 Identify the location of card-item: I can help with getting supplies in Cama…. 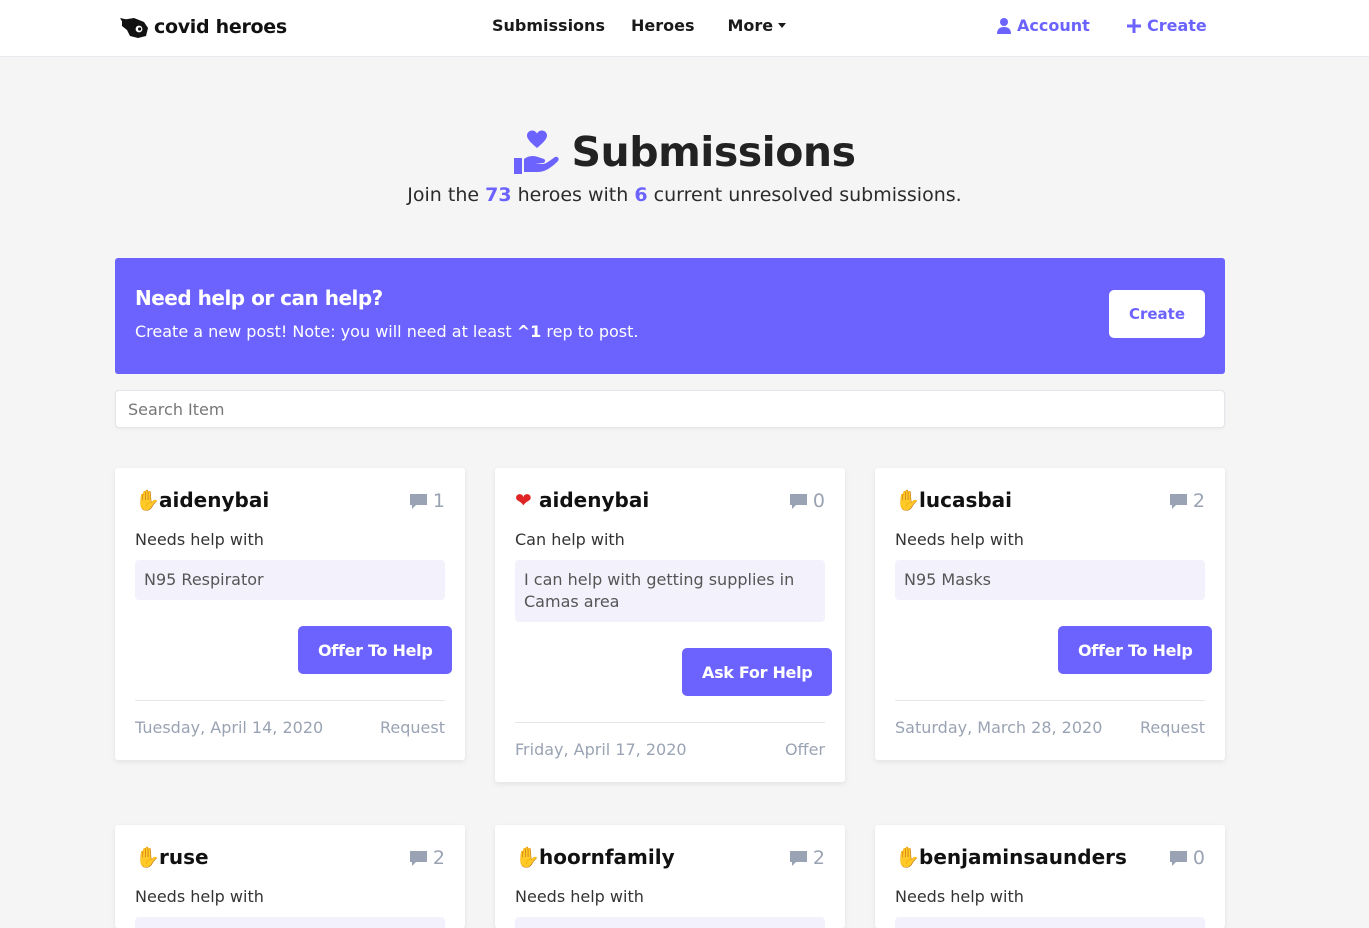
(670, 591).